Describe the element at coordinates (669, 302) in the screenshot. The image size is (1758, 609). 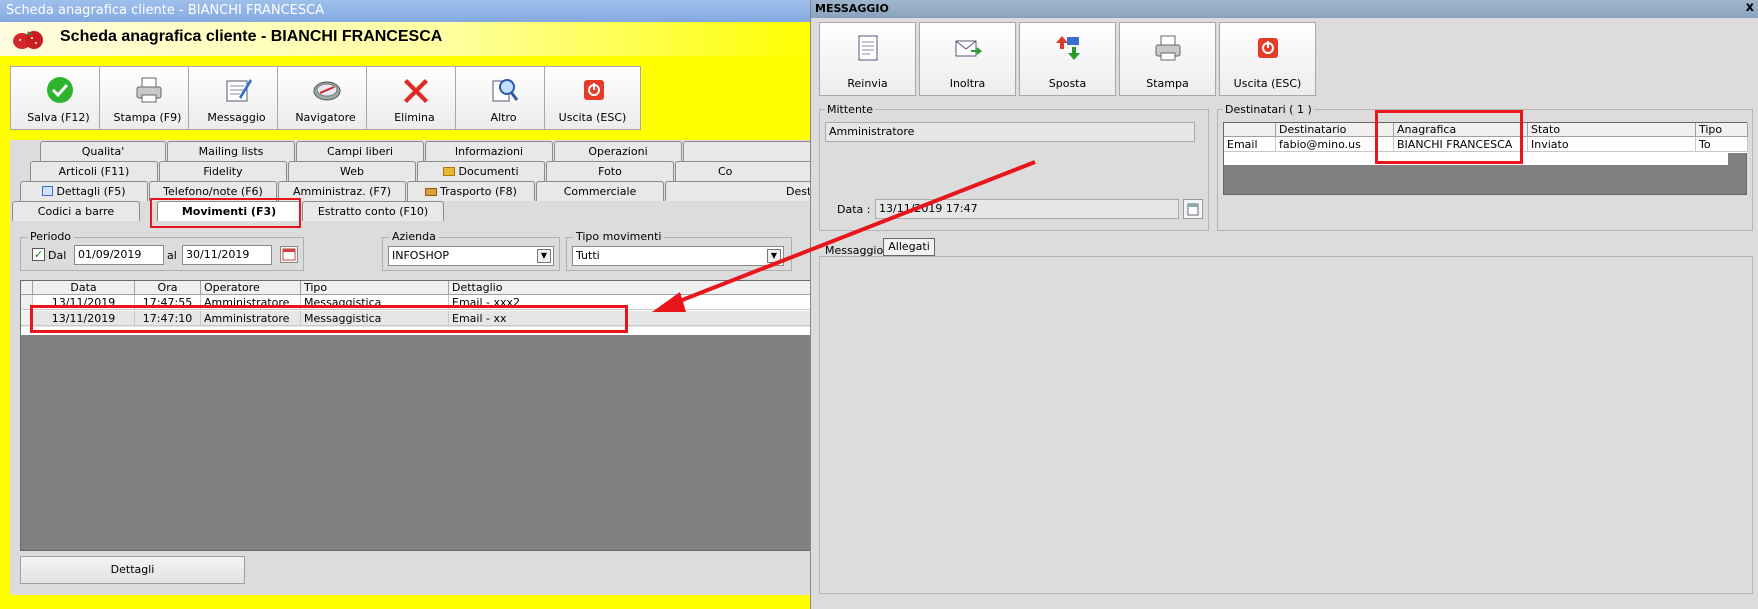
I see `arrow-head-icon` at that location.